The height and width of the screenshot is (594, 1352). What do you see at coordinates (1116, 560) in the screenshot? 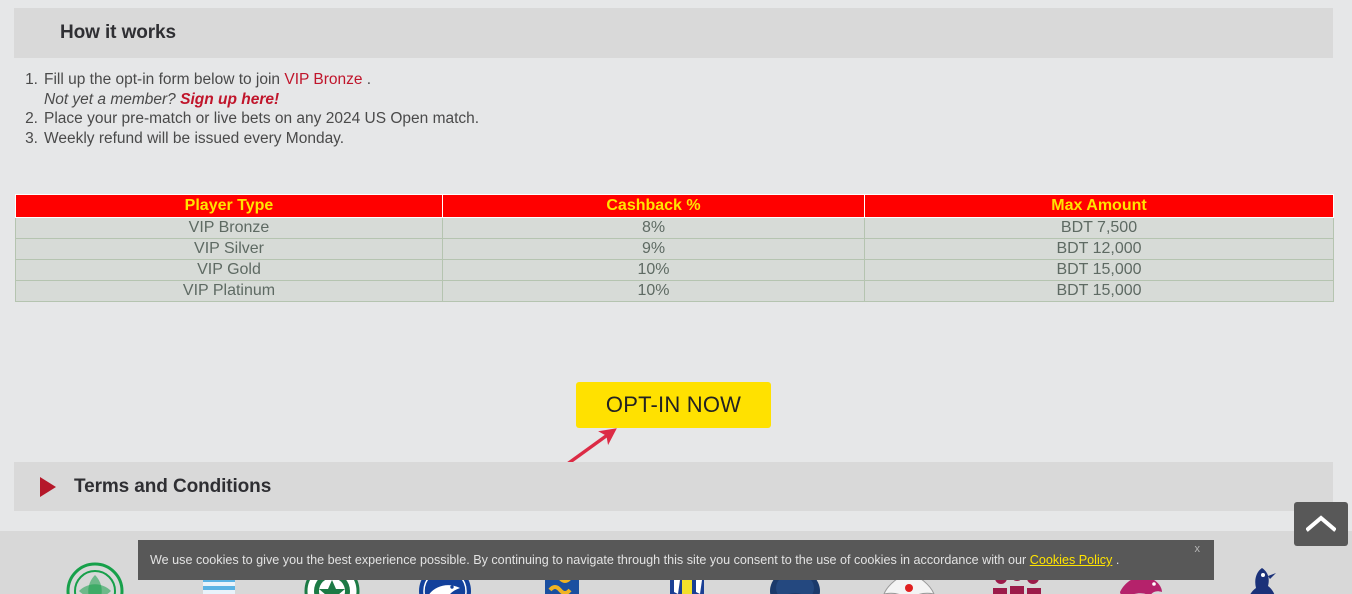
I see `cookie-text-after: .` at bounding box center [1116, 560].